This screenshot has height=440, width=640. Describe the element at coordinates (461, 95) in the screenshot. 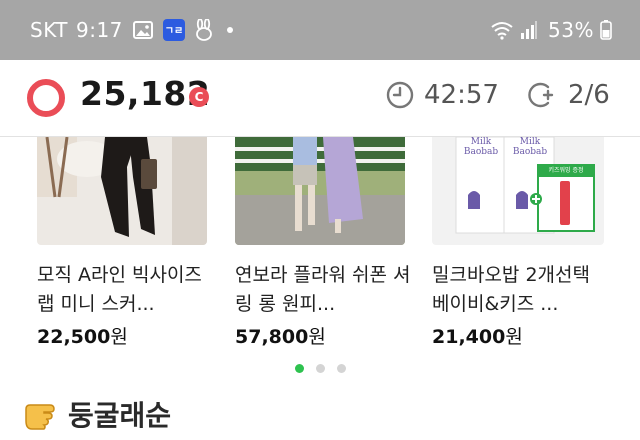

I see `timer-value: 42:57` at that location.